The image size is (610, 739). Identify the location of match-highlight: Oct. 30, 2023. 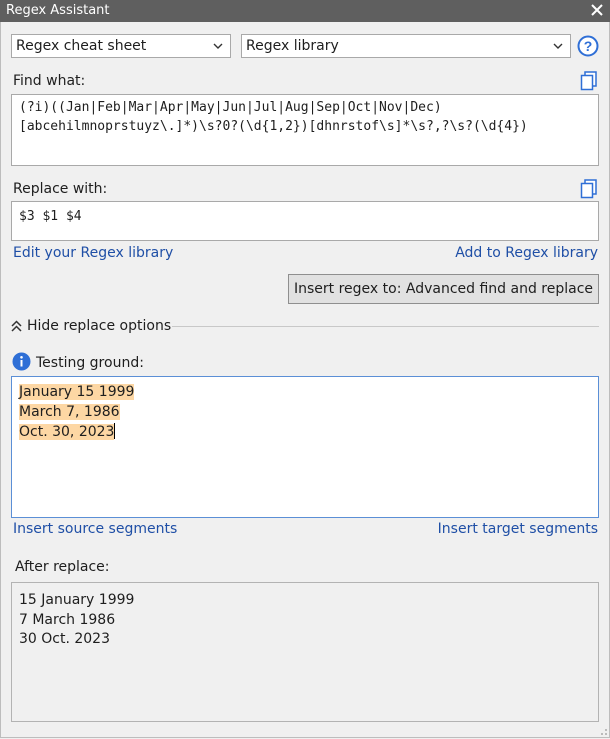
(67, 432).